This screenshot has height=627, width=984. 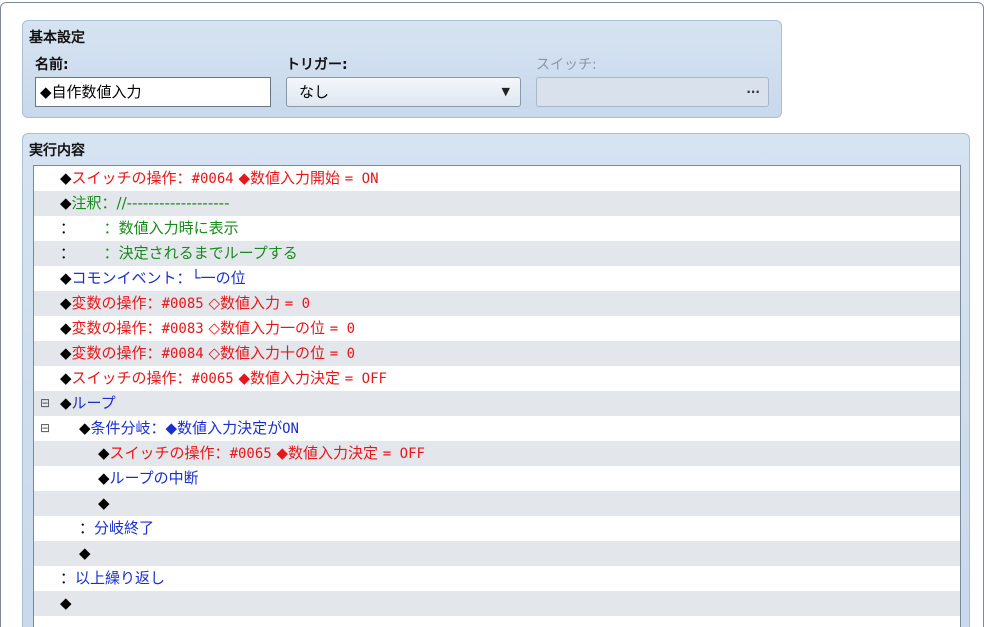 What do you see at coordinates (182, 354) in the screenshot?
I see `command-text-part: #0084` at bounding box center [182, 354].